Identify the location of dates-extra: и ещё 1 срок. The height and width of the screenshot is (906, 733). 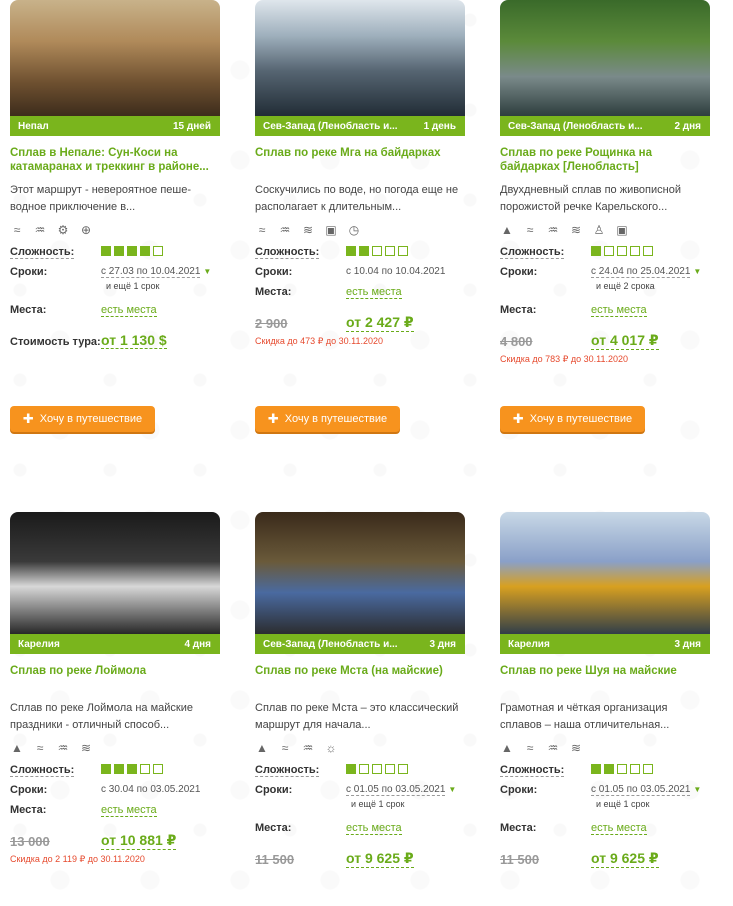
(378, 804).